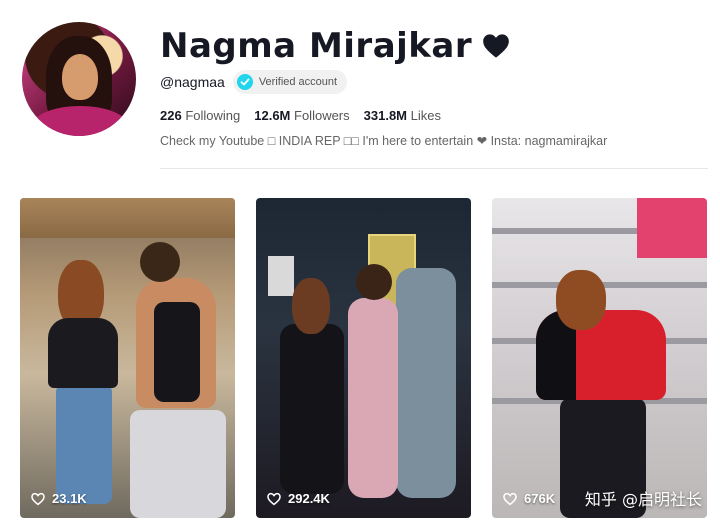  Describe the element at coordinates (643, 499) in the screenshot. I see `watermark: 知乎 @启明社长` at that location.